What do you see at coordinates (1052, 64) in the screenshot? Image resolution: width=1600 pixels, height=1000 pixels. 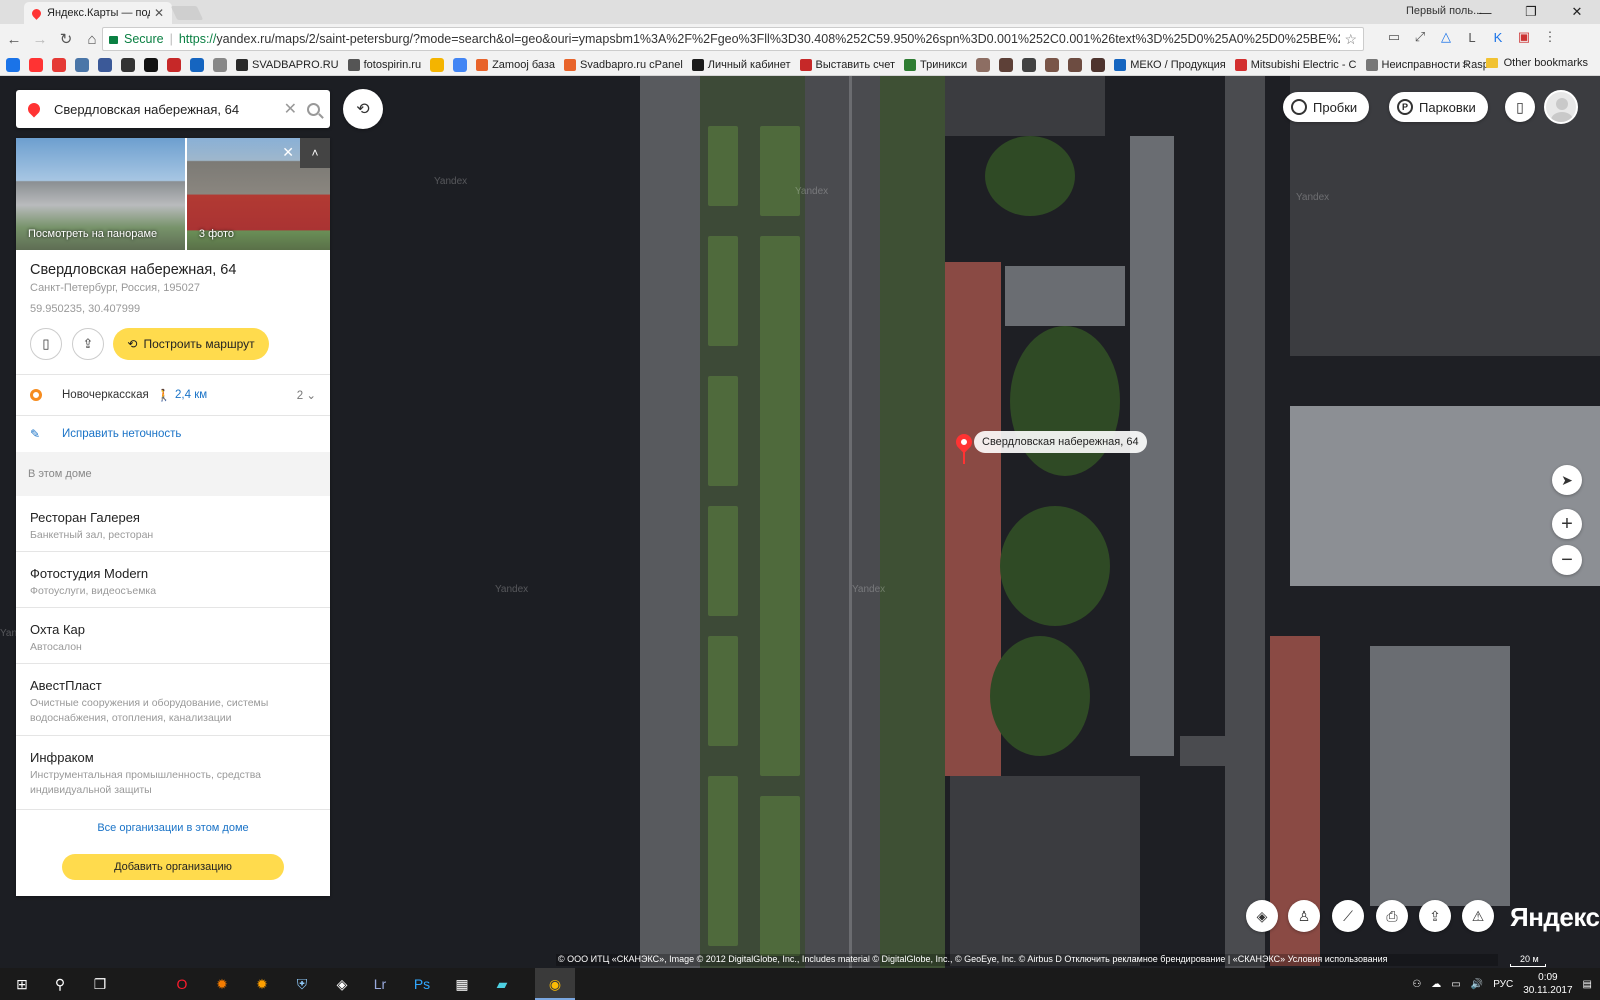 I see `bookmark-person4-icon` at bounding box center [1052, 64].